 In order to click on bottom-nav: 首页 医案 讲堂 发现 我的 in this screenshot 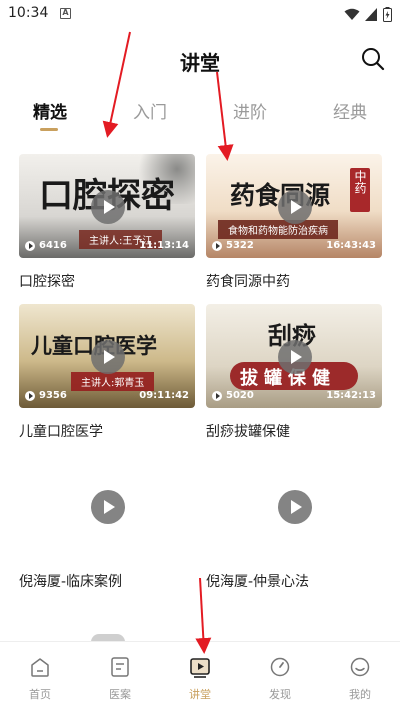, I will do `click(200, 675)`.